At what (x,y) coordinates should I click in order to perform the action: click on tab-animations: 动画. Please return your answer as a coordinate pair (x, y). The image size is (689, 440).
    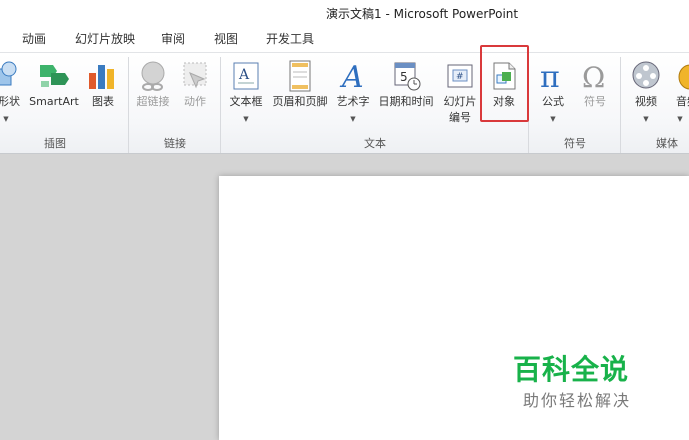
    Looking at the image, I should click on (34, 38).